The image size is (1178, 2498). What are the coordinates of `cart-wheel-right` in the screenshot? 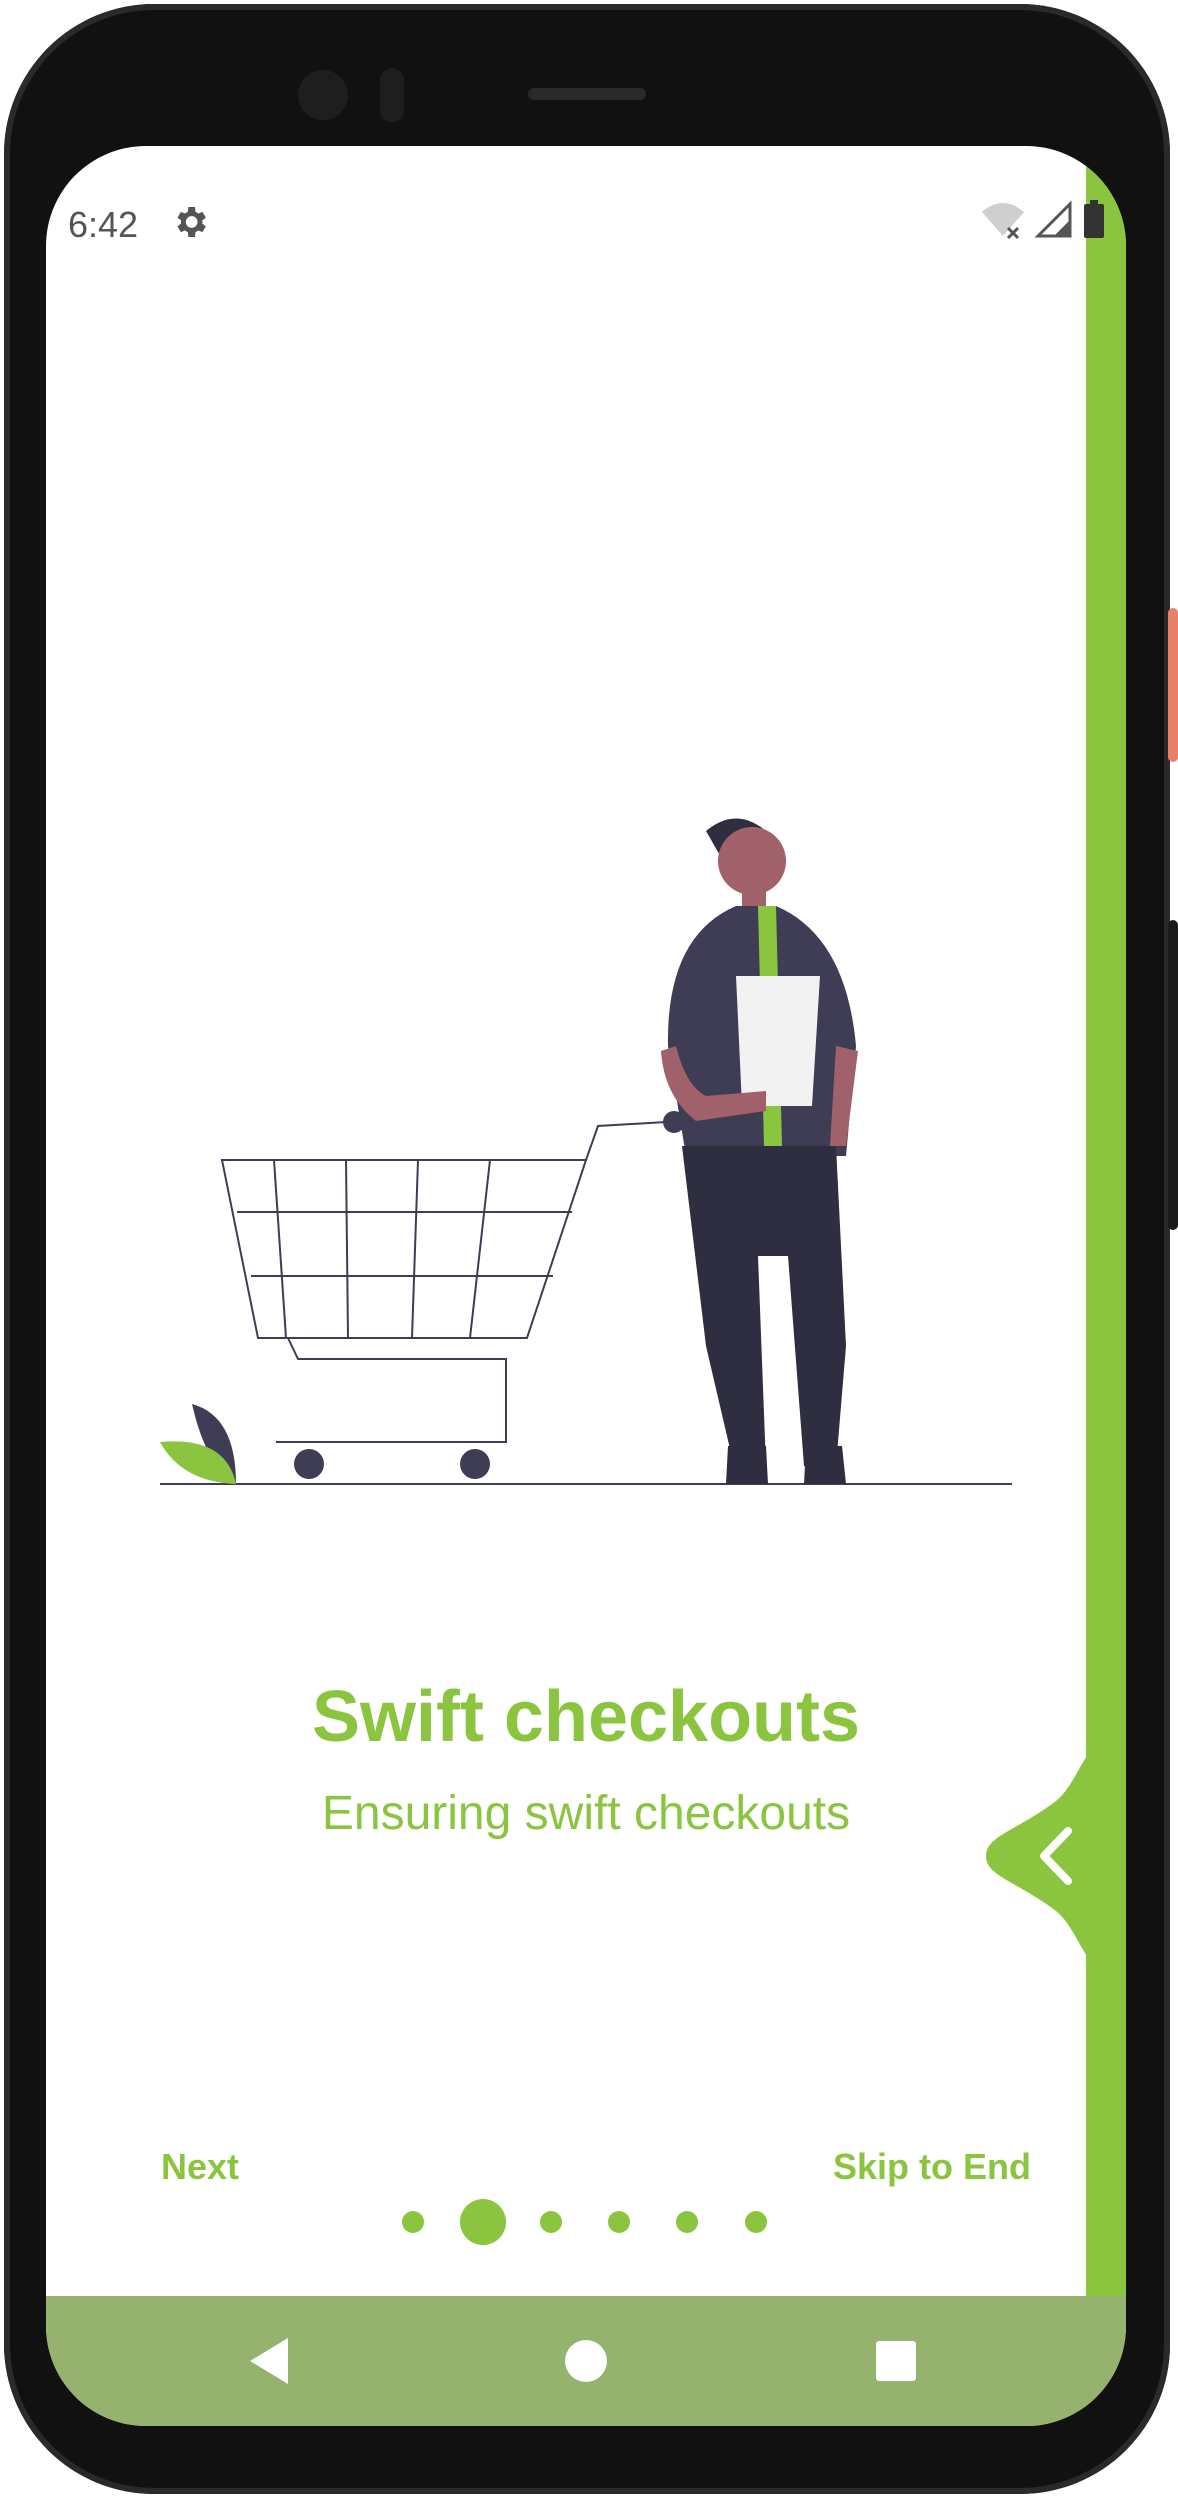 It's located at (475, 1464).